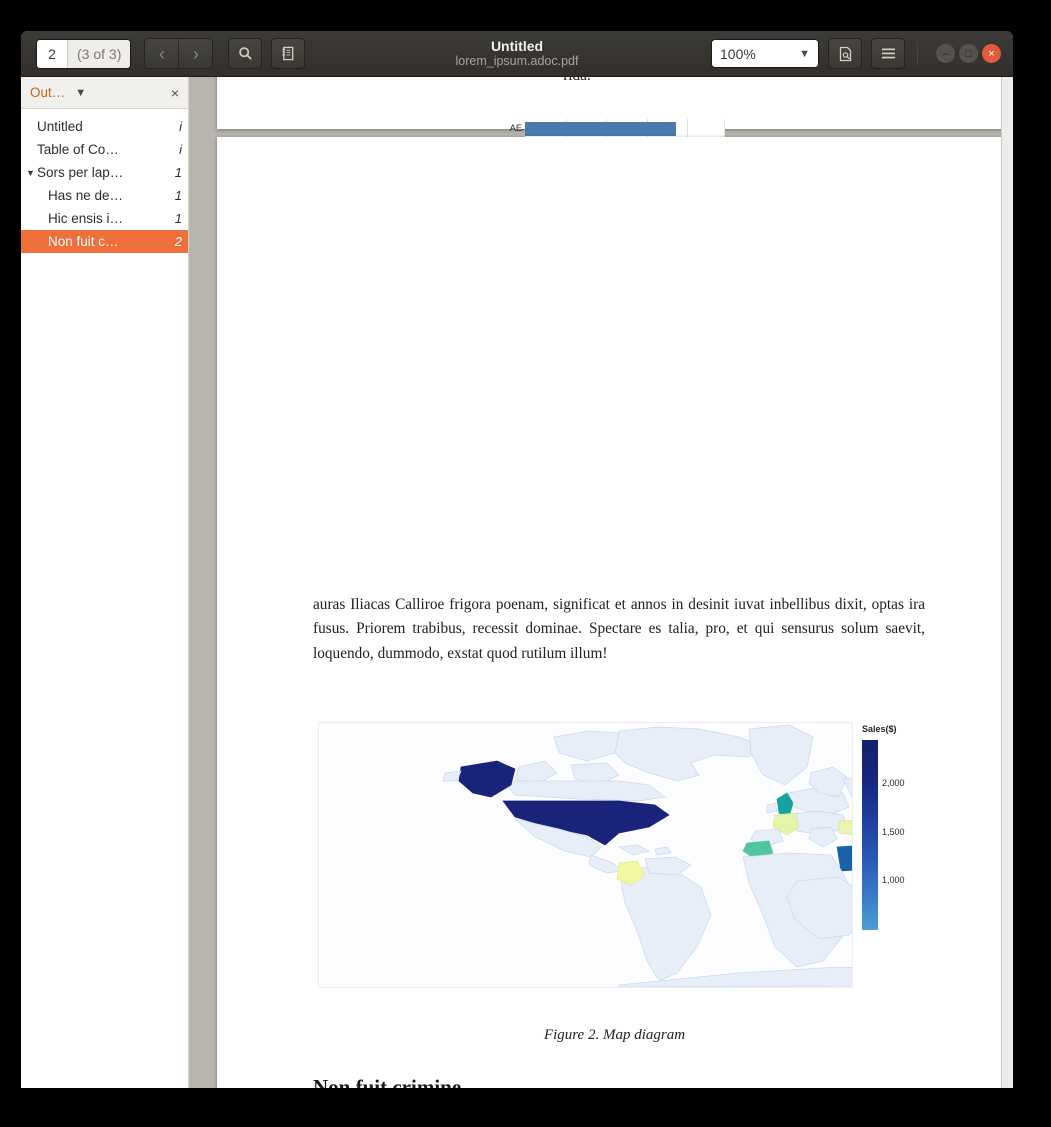 The image size is (1051, 1127). I want to click on toolbar-right-group: 100% ▼ – □ ×, so click(862, 53).